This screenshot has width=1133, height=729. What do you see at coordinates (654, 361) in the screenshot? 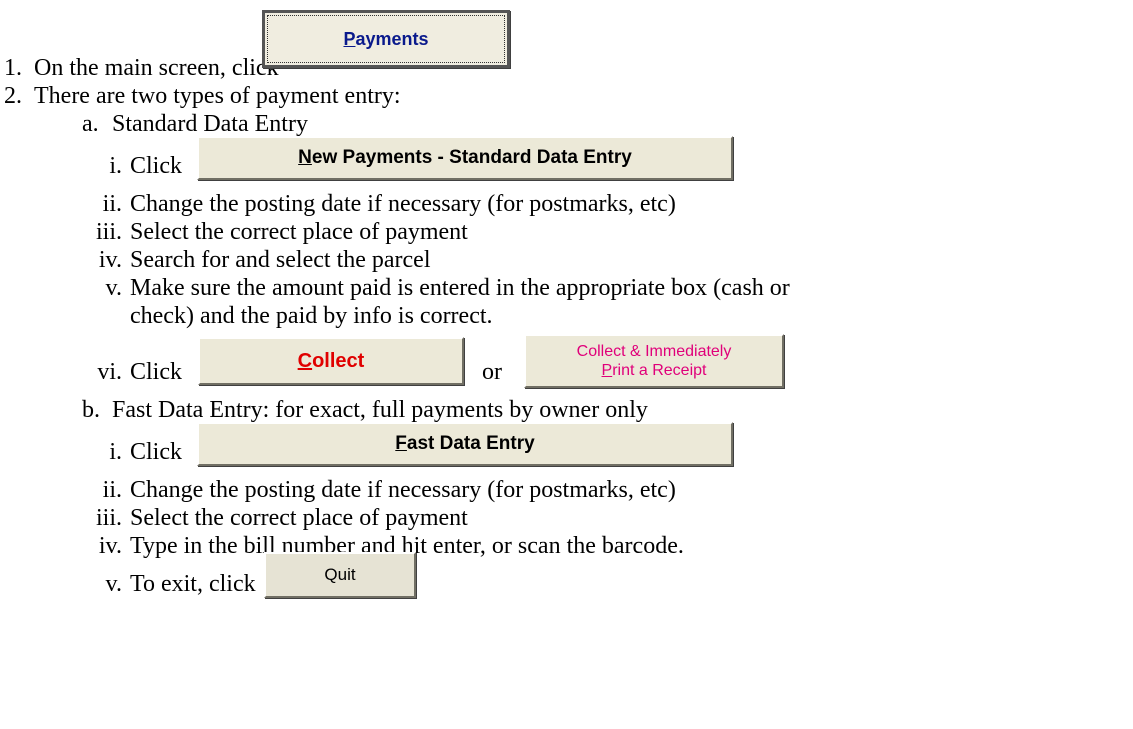
I see `collect-print-receipt-button: Collect & Immediately Print a Receipt` at bounding box center [654, 361].